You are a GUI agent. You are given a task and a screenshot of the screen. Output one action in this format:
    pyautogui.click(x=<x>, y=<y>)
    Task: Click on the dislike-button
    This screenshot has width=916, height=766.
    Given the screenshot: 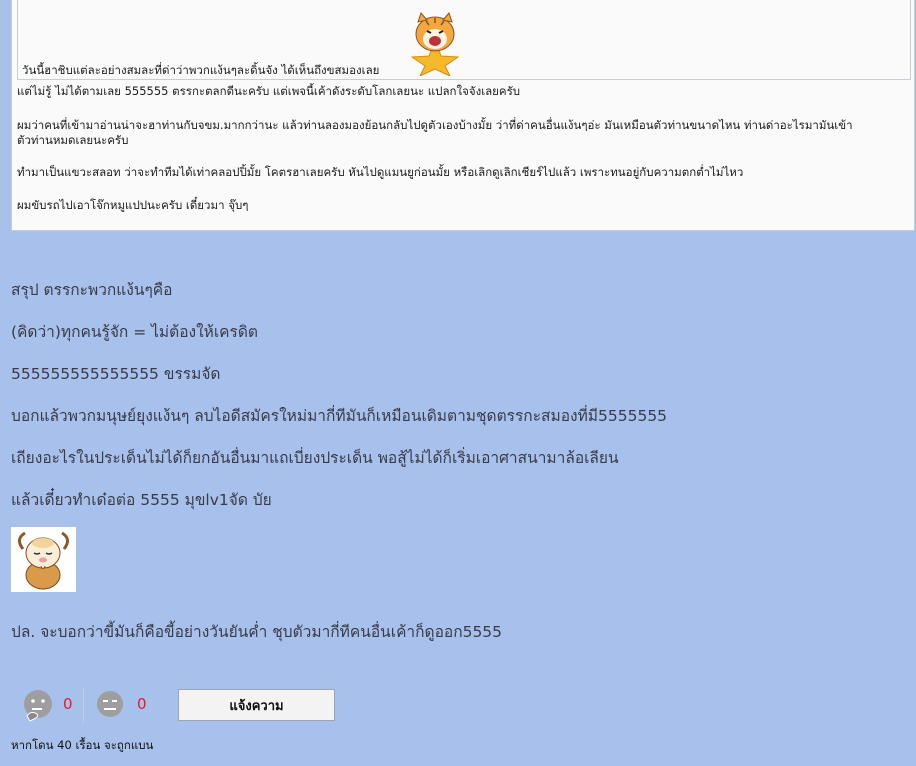 What is the action you would take?
    pyautogui.click(x=110, y=706)
    